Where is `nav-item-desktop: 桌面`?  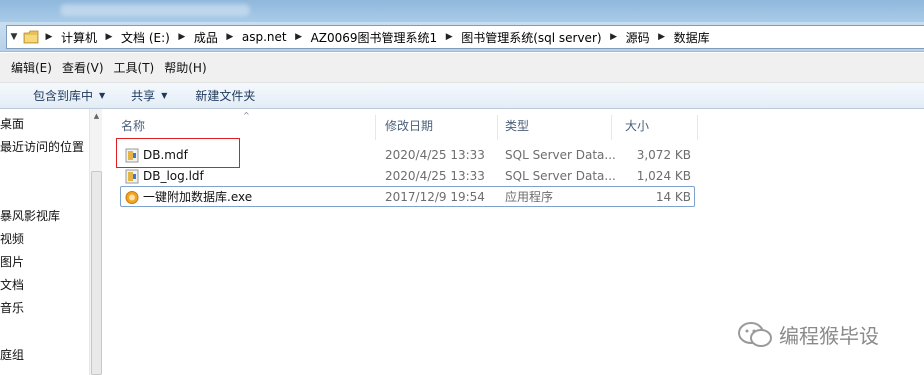 nav-item-desktop: 桌面 is located at coordinates (12, 123).